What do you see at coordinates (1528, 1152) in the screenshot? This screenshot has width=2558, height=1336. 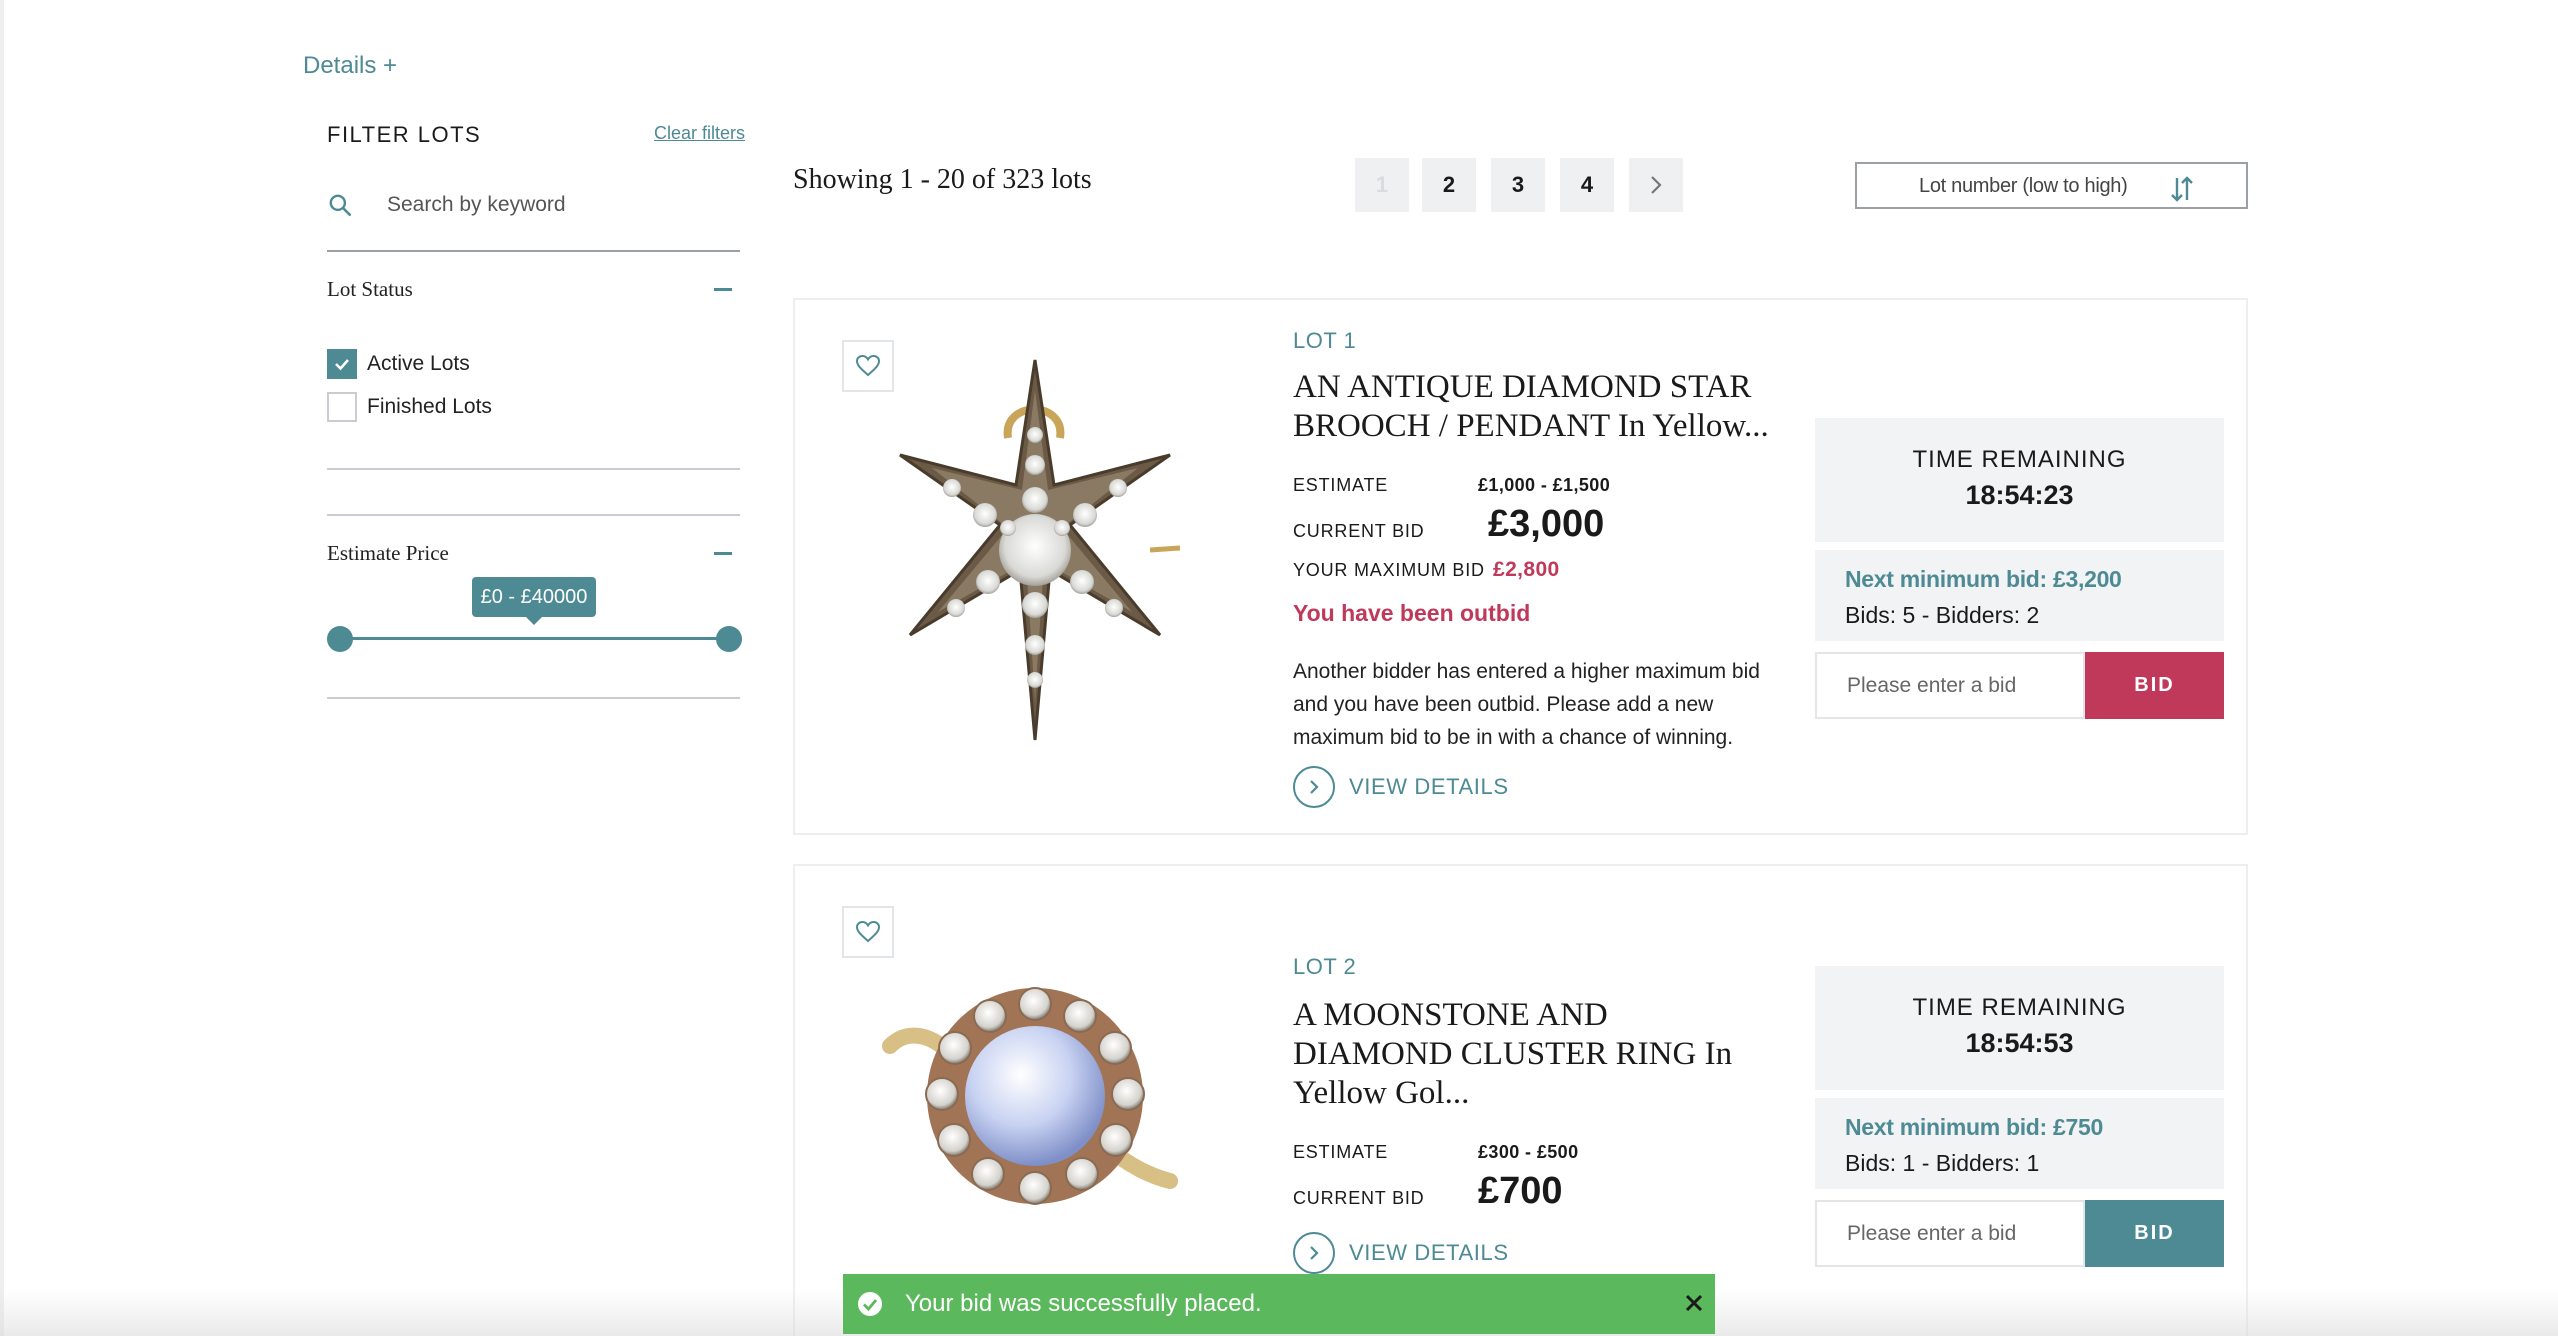 I see `estimate-value: £300 - £500` at bounding box center [1528, 1152].